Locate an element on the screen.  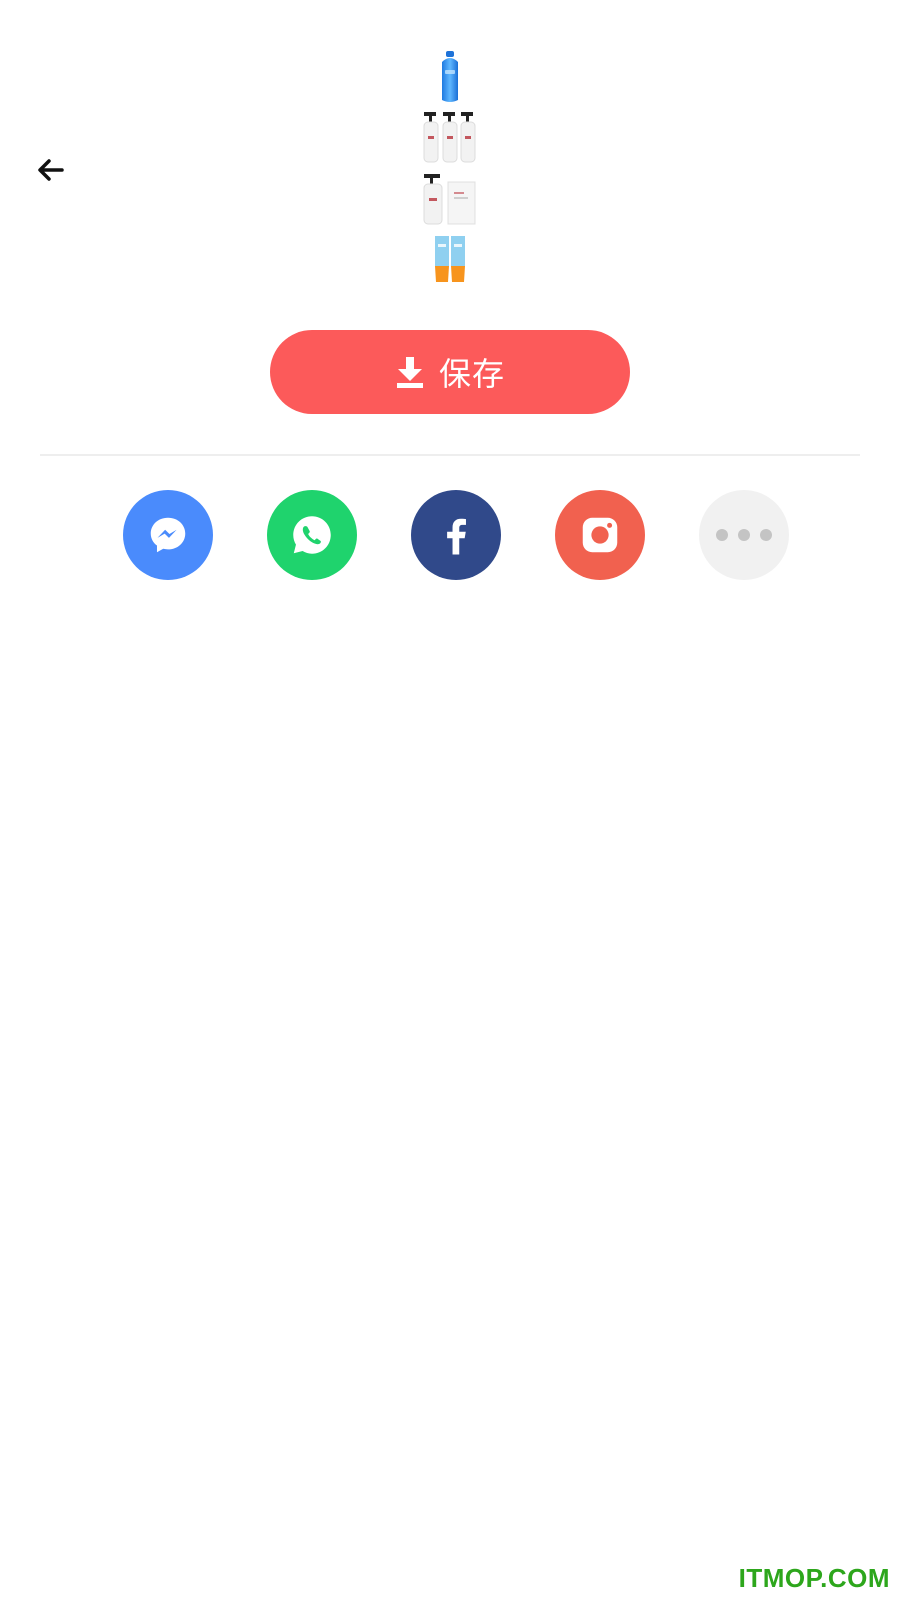
more-dots-icon is located at coordinates (744, 535).